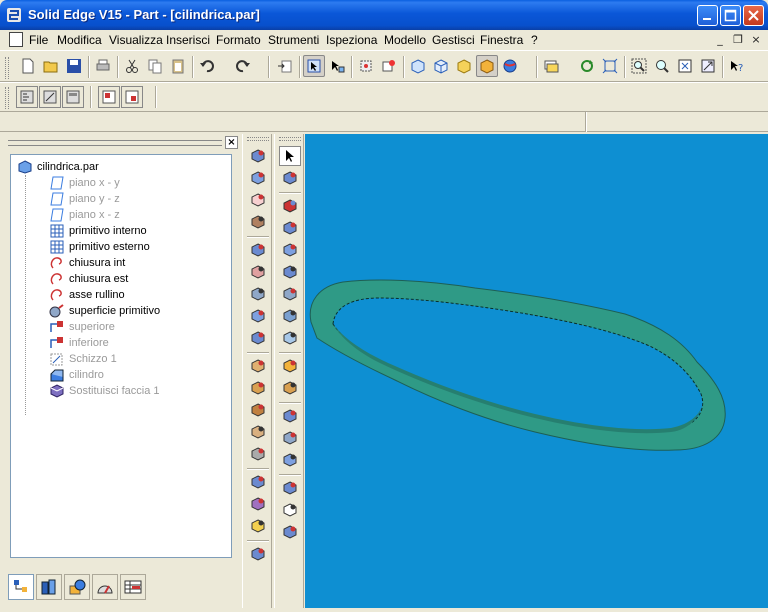 This screenshot has height=612, width=768. Describe the element at coordinates (258, 222) in the screenshot. I see `tool-feature-hole-button` at that location.